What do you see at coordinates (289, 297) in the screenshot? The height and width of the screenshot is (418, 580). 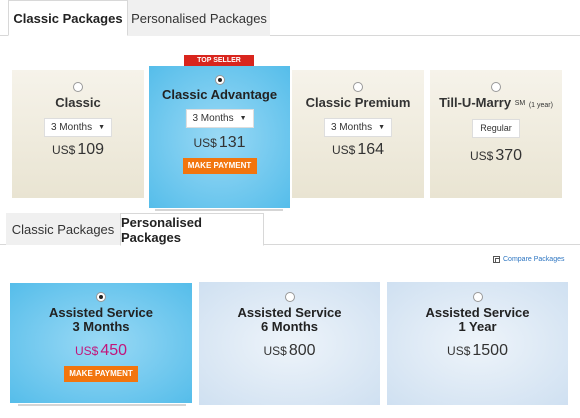 I see `radio-assisted-6-months` at bounding box center [289, 297].